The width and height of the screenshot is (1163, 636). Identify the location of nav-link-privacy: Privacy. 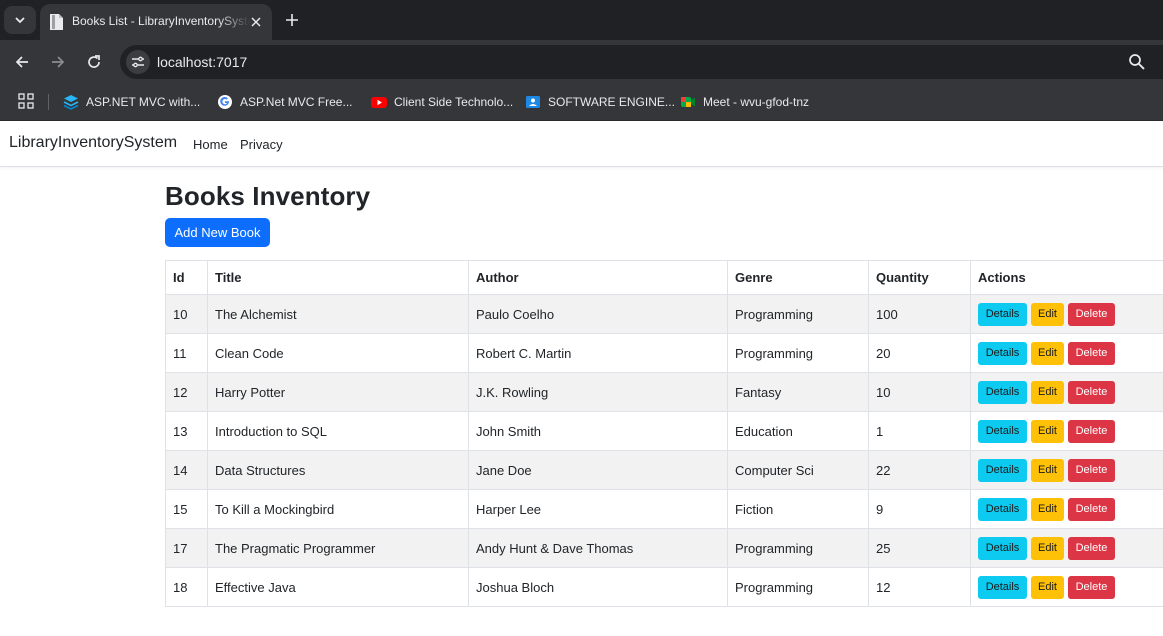
(261, 144).